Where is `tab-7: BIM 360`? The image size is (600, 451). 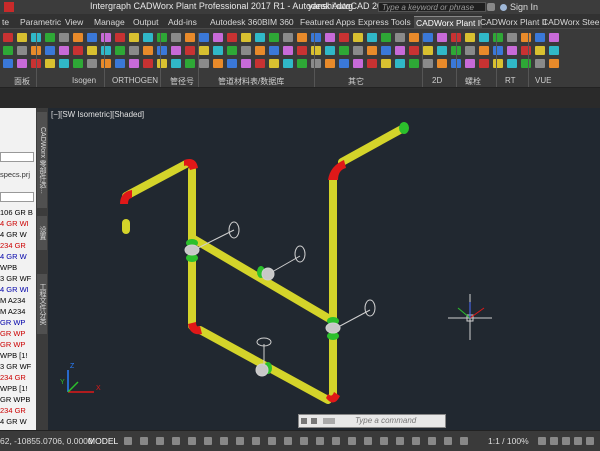 tab-7: BIM 360 is located at coordinates (278, 22).